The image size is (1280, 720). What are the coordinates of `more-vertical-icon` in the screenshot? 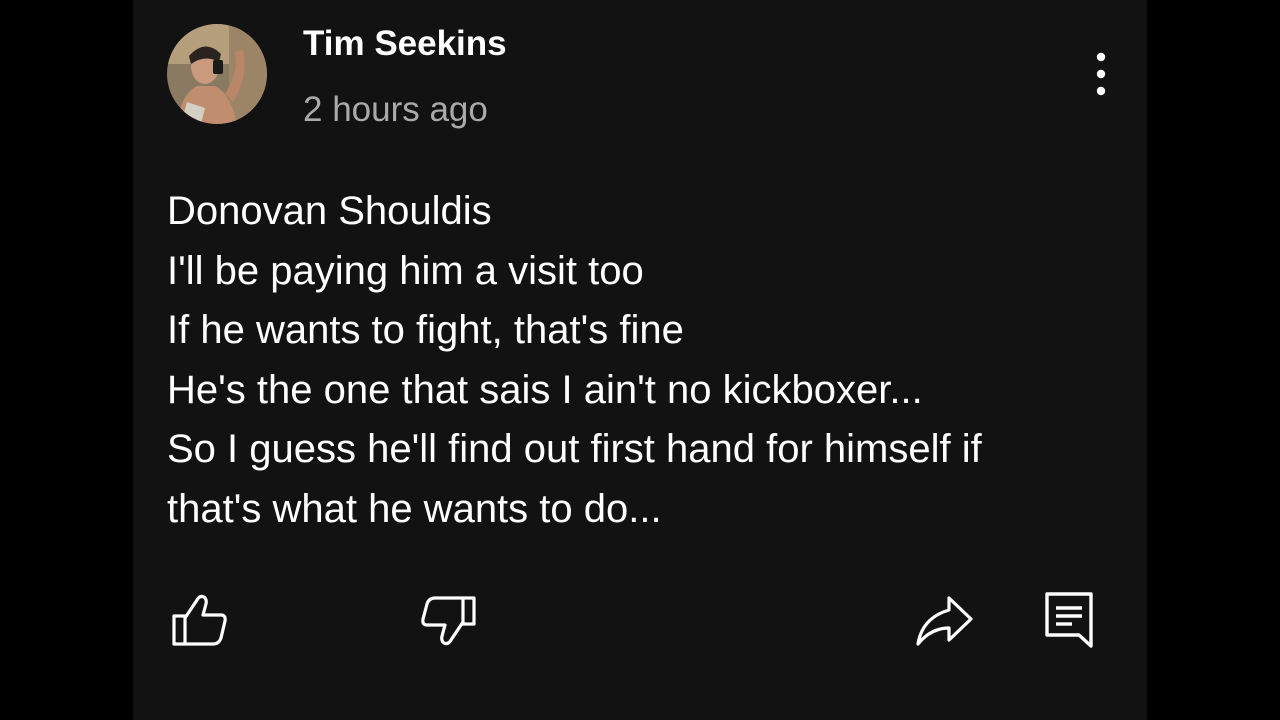 It's located at (1101, 74).